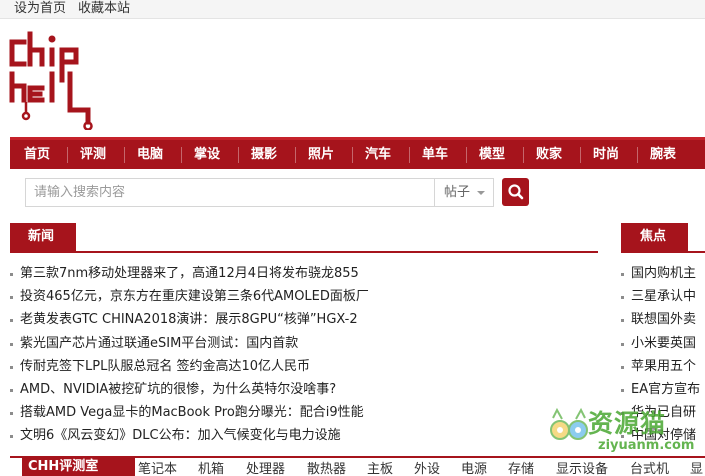 The height and width of the screenshot is (476, 705). I want to click on watermark-text: 资源猫, so click(627, 423).